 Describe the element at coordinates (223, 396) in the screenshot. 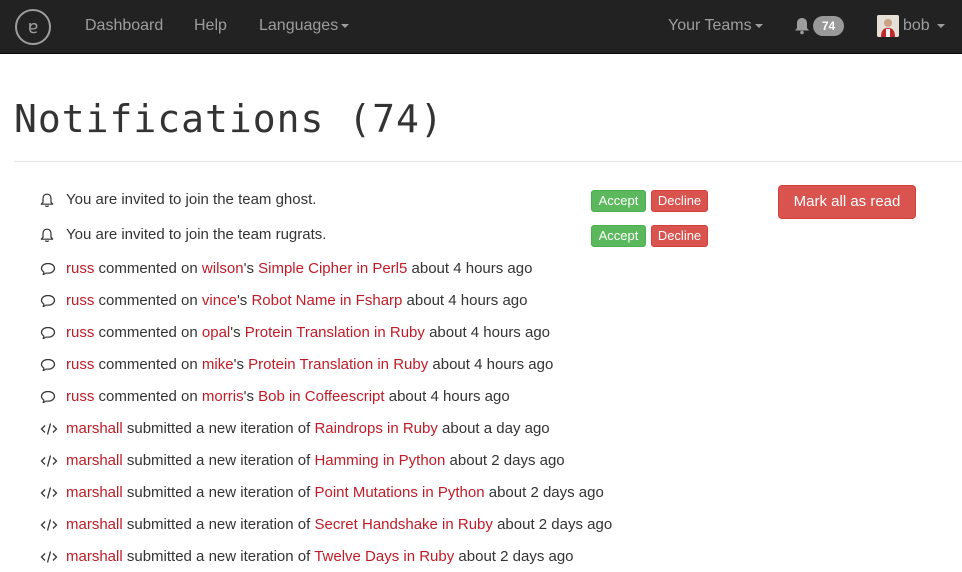

I see `owner-link: morris` at that location.